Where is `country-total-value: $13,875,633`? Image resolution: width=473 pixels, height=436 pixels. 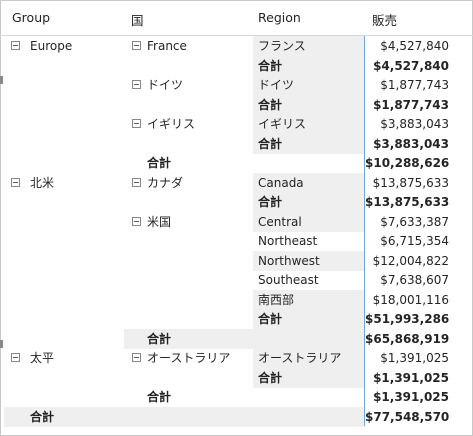
country-total-value: $13,875,633 is located at coordinates (407, 202).